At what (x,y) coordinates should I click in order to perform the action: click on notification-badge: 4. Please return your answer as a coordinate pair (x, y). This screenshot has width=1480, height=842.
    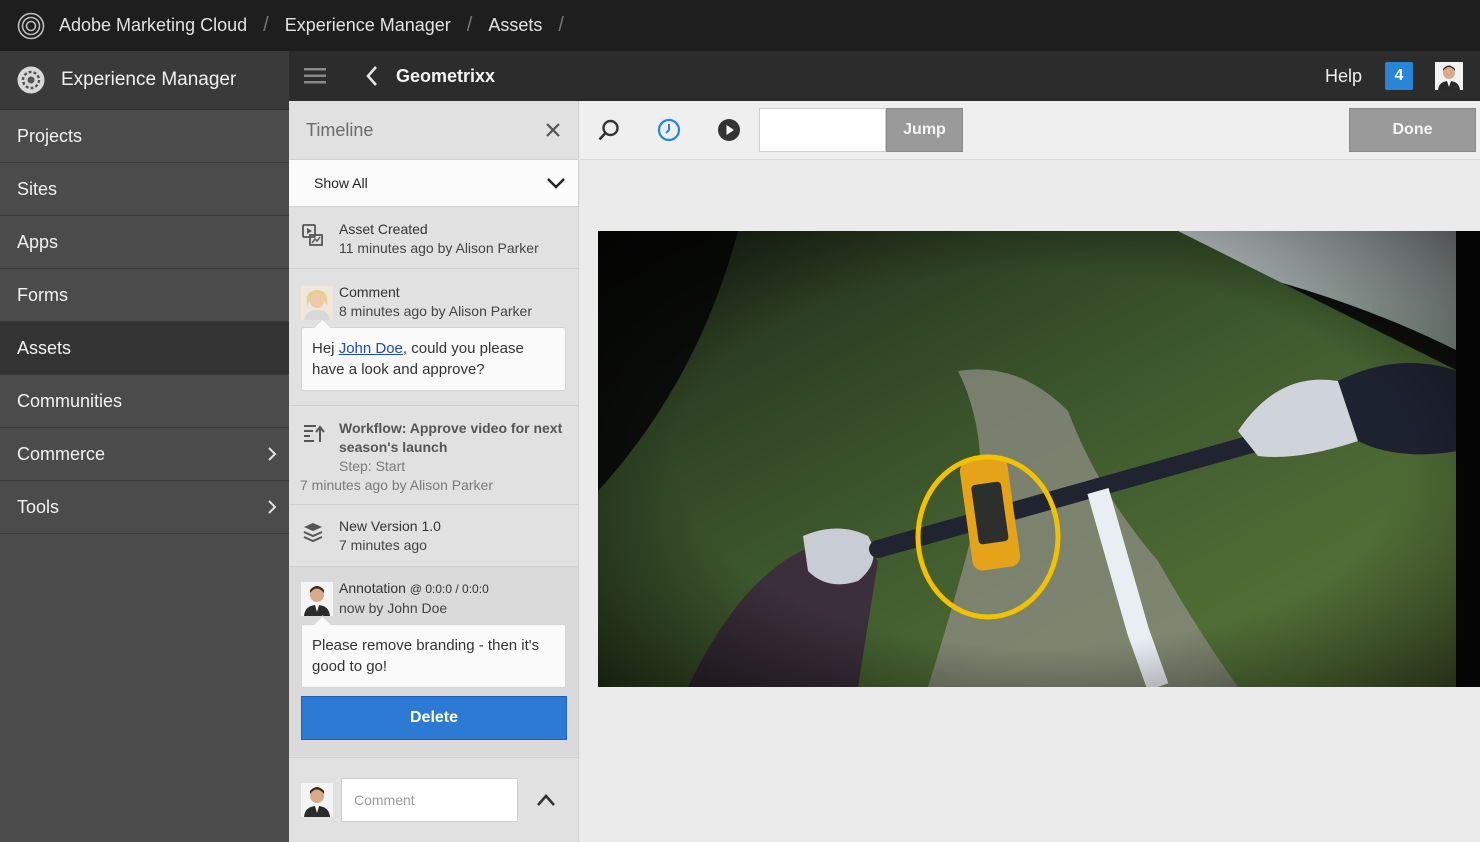
    Looking at the image, I should click on (1399, 76).